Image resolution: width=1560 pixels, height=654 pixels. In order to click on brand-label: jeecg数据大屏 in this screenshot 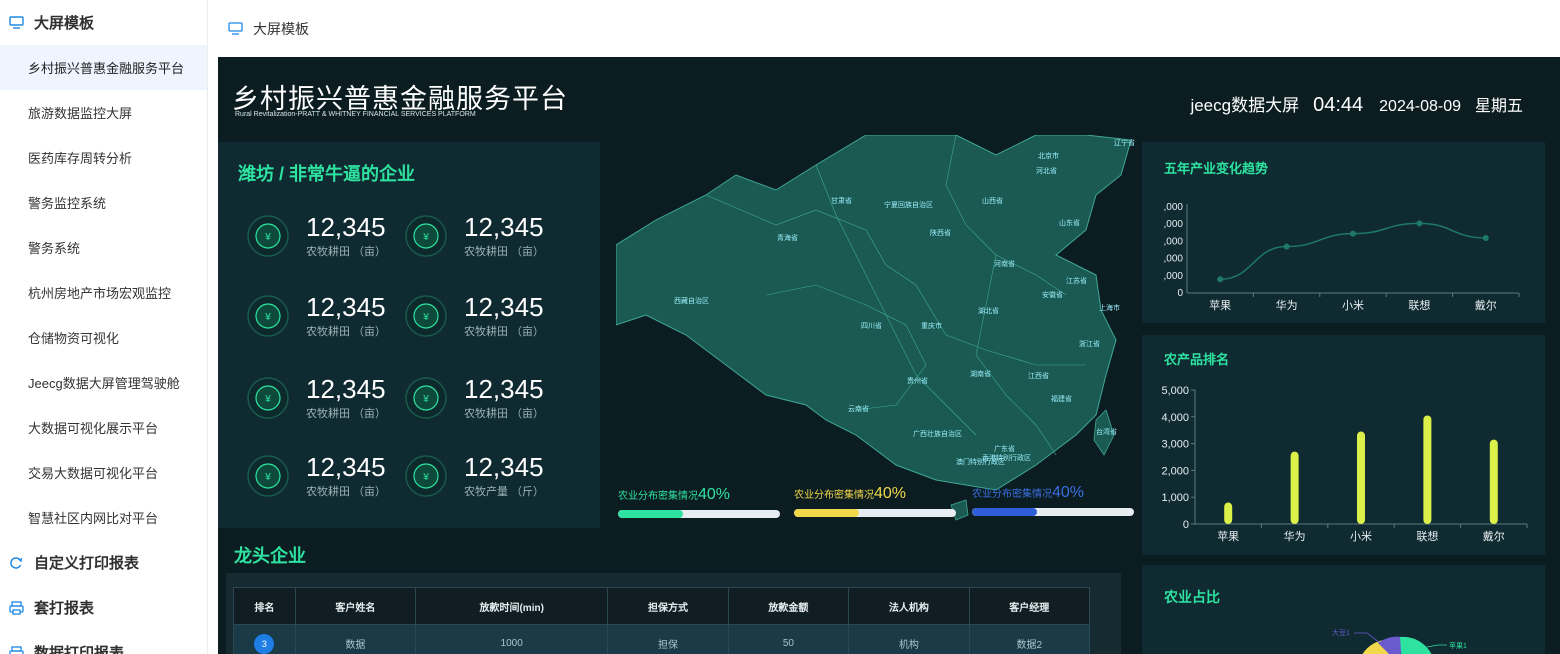, I will do `click(1245, 105)`.